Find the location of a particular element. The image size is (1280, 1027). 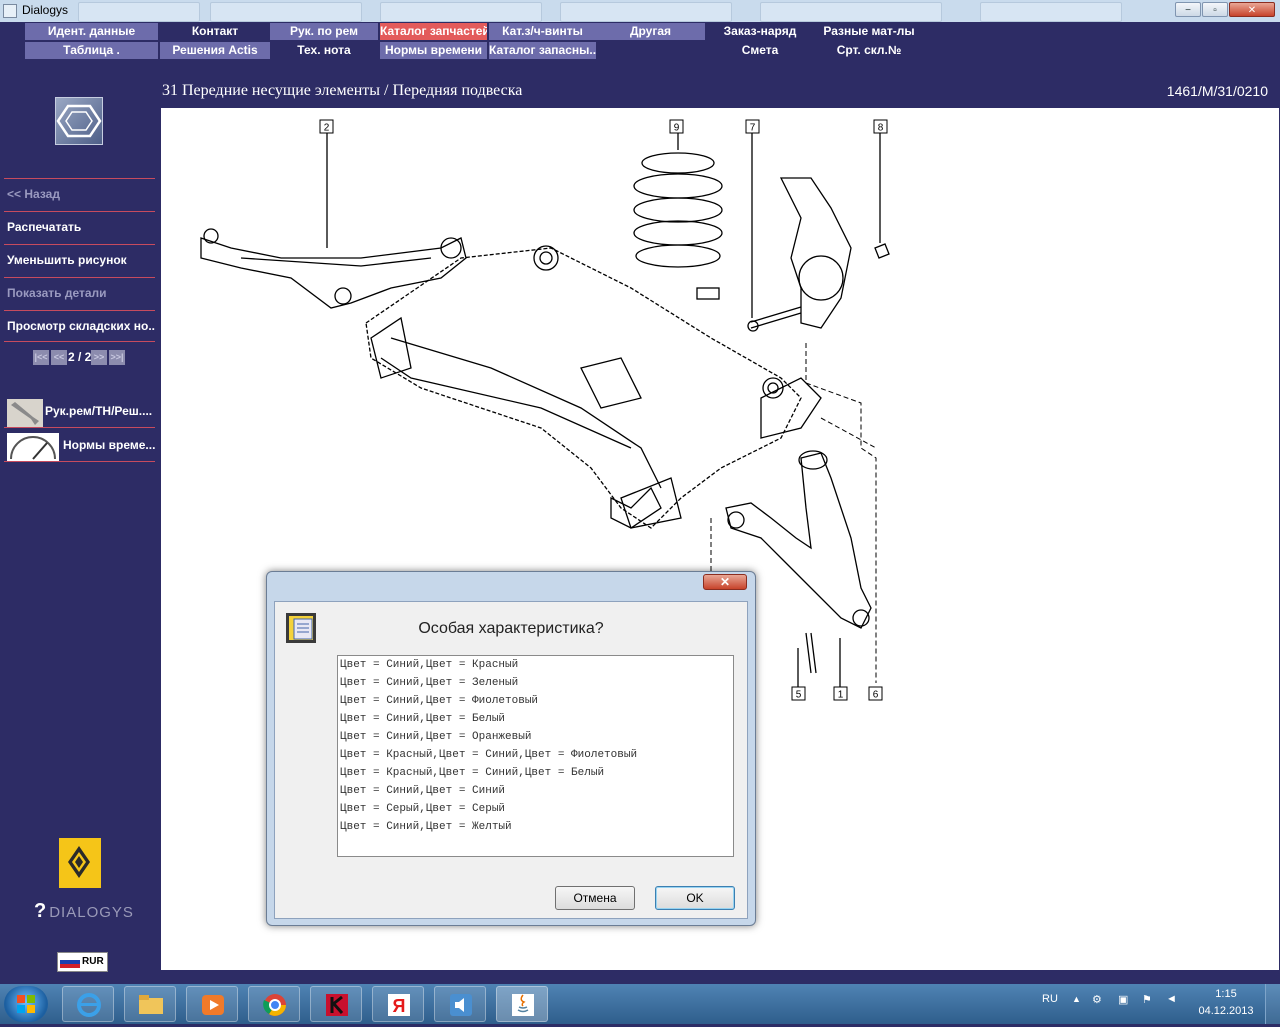

media-player-icon is located at coordinates (212, 1004).